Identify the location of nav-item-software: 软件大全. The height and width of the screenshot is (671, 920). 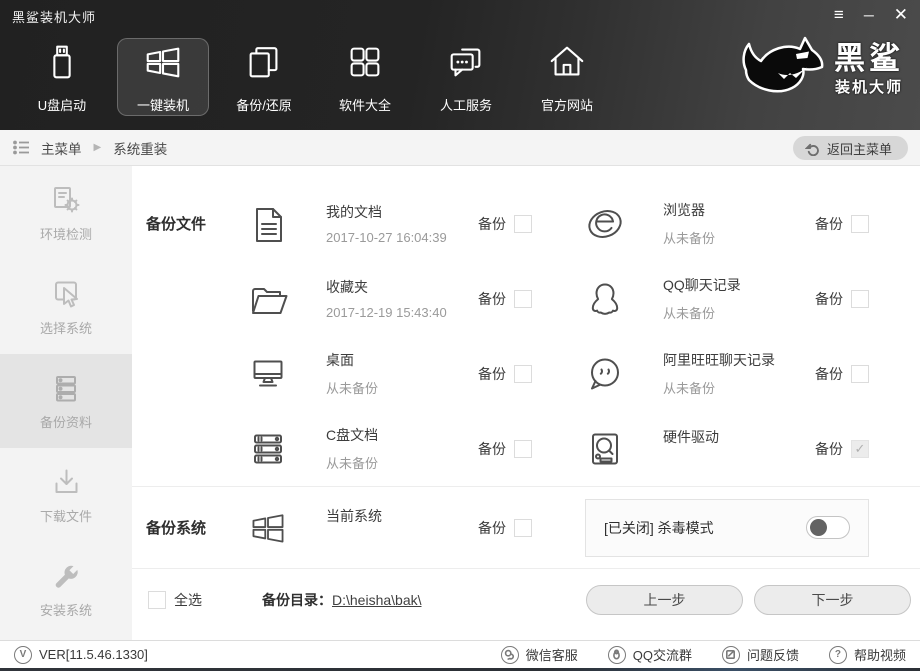
(365, 77).